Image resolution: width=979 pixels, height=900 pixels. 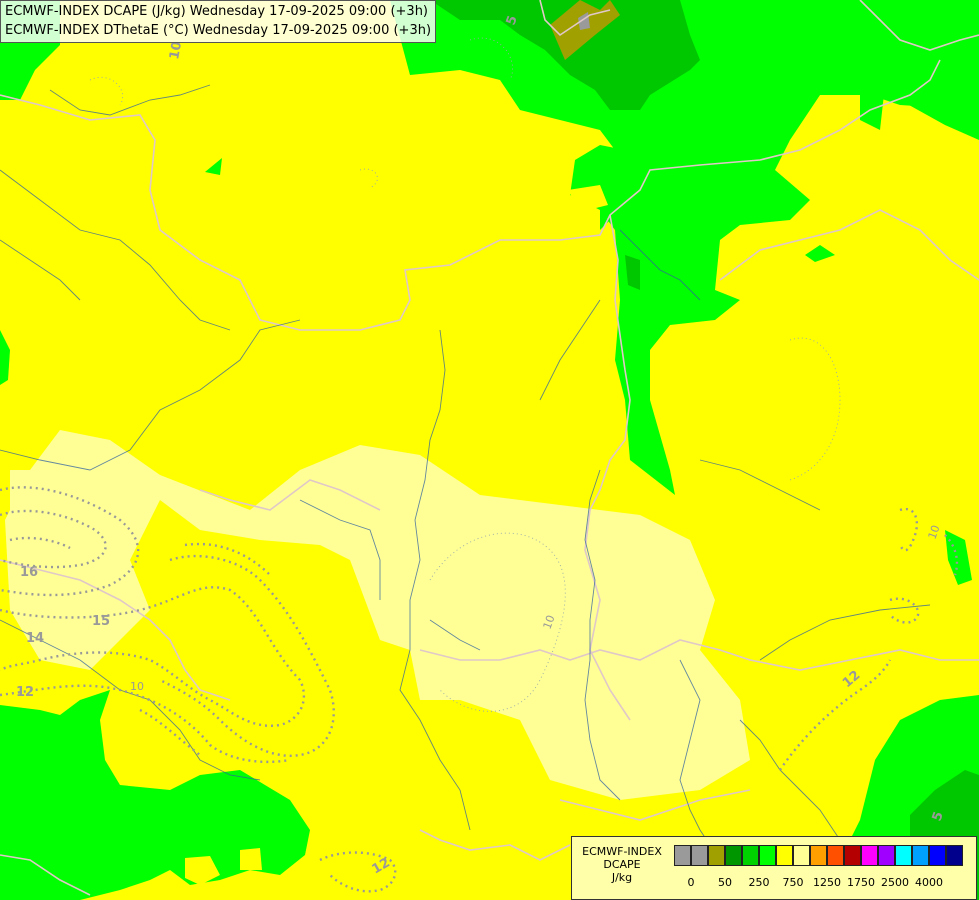 I want to click on legend-swatches, so click(x=818, y=855).